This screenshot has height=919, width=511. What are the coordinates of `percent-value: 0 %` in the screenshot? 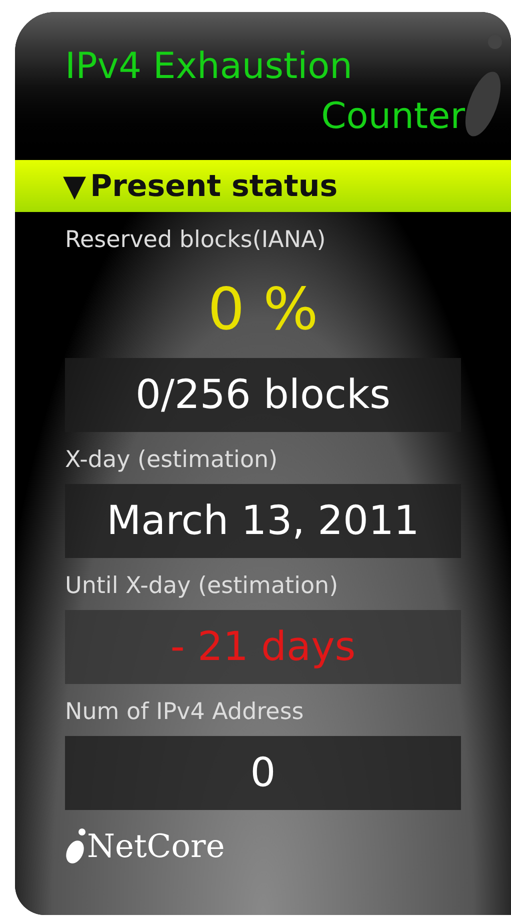 It's located at (263, 309).